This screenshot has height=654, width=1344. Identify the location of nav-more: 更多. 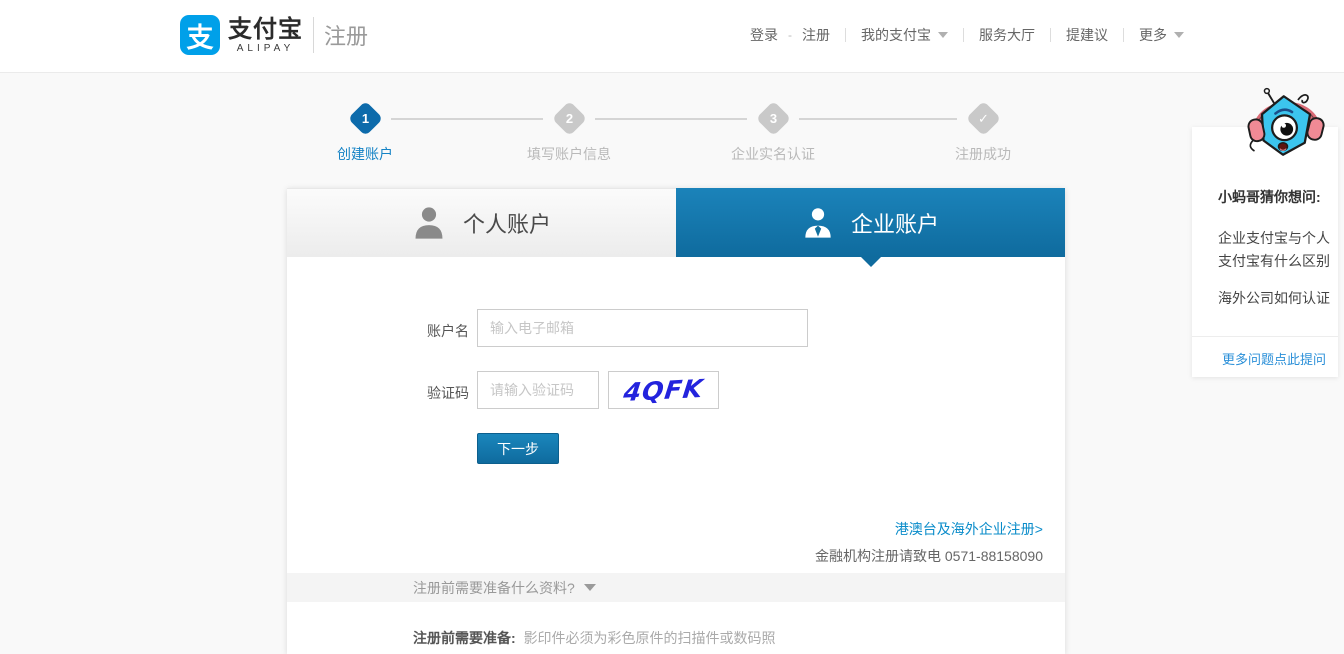
(1161, 35).